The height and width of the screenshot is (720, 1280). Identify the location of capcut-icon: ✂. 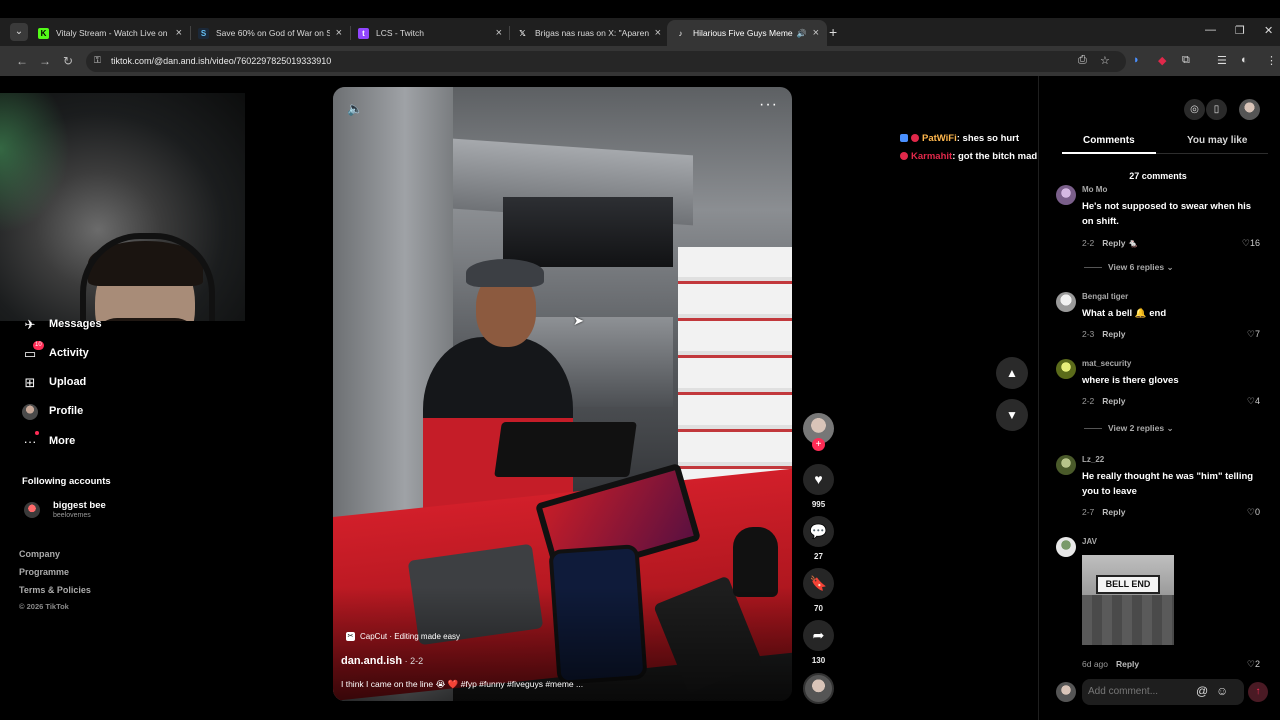
(350, 636).